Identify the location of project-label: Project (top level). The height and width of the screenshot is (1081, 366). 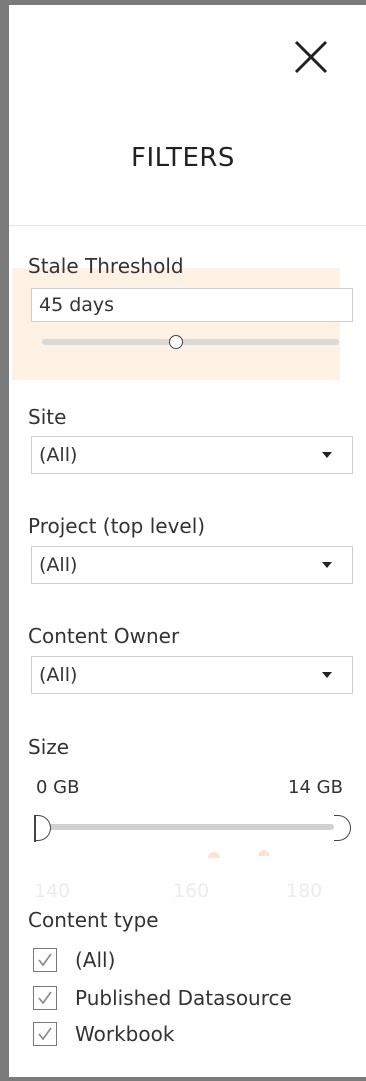
(117, 526).